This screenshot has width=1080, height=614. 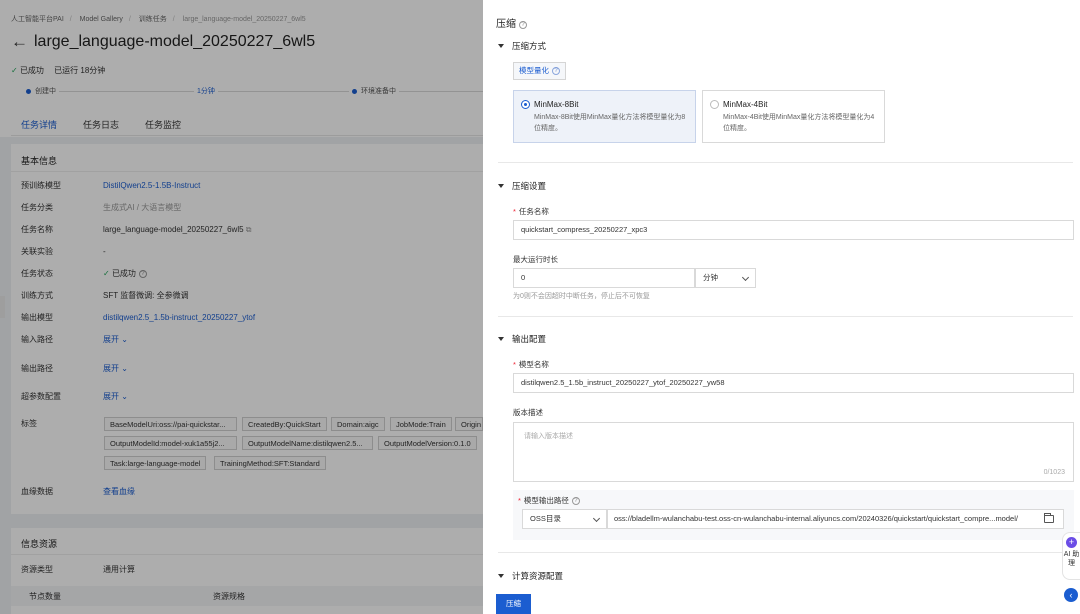 What do you see at coordinates (549, 500) in the screenshot?
I see `output-path-label: * 模型输出路径?` at bounding box center [549, 500].